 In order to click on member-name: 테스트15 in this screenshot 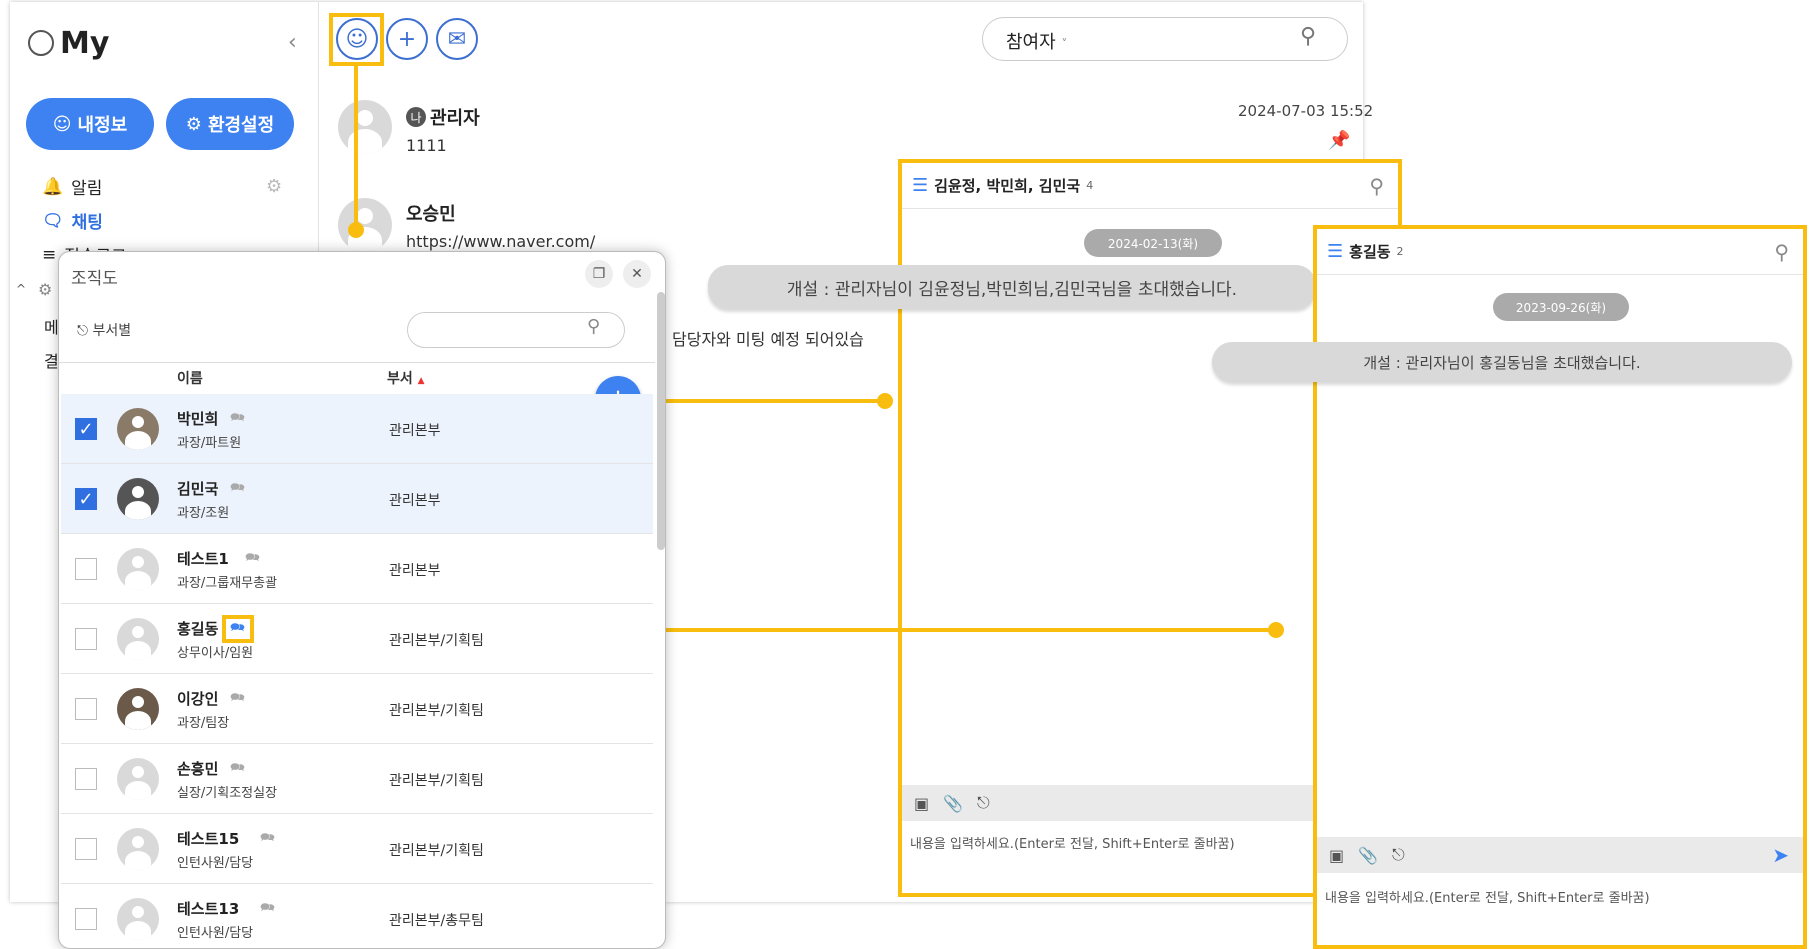, I will do `click(208, 839)`.